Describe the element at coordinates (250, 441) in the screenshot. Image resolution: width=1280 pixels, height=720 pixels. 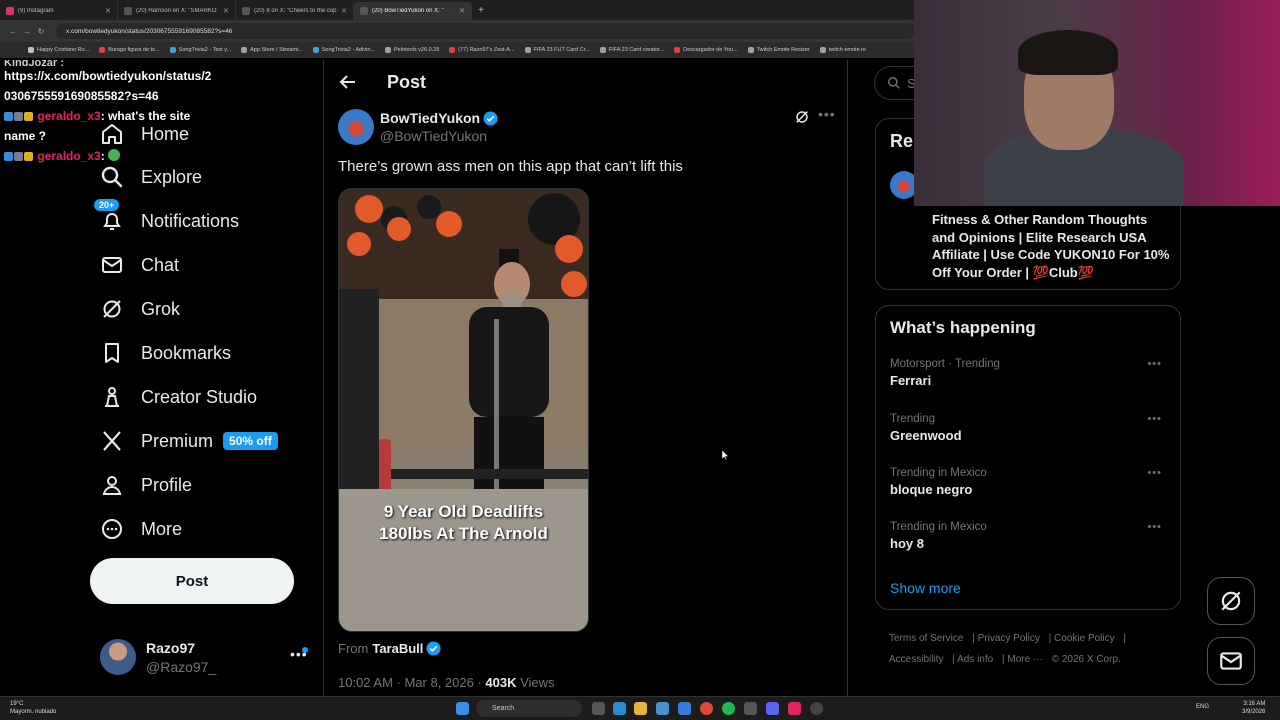
I see `premium-discount-badge: 50% off` at that location.